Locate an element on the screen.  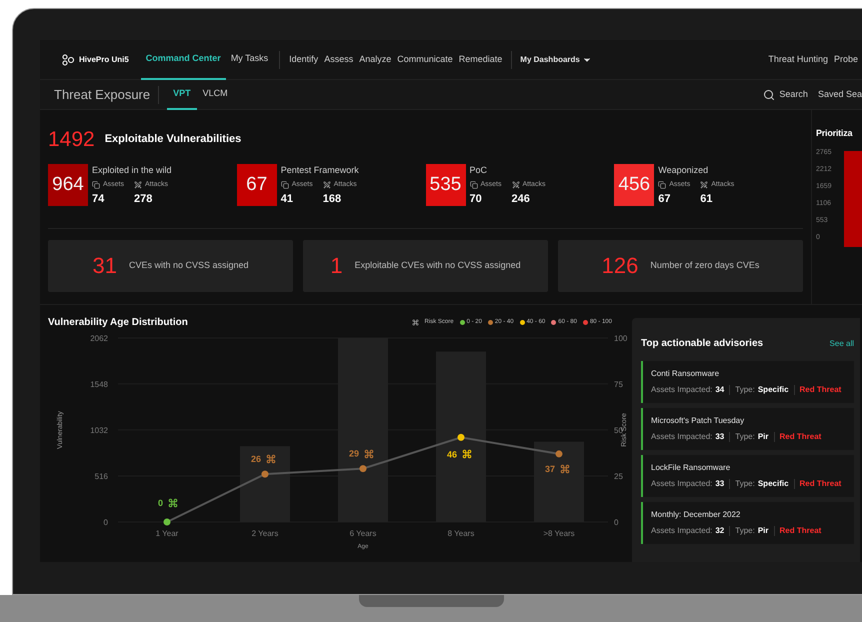
chart-title: Vulnerability Age Distribution is located at coordinates (118, 323).